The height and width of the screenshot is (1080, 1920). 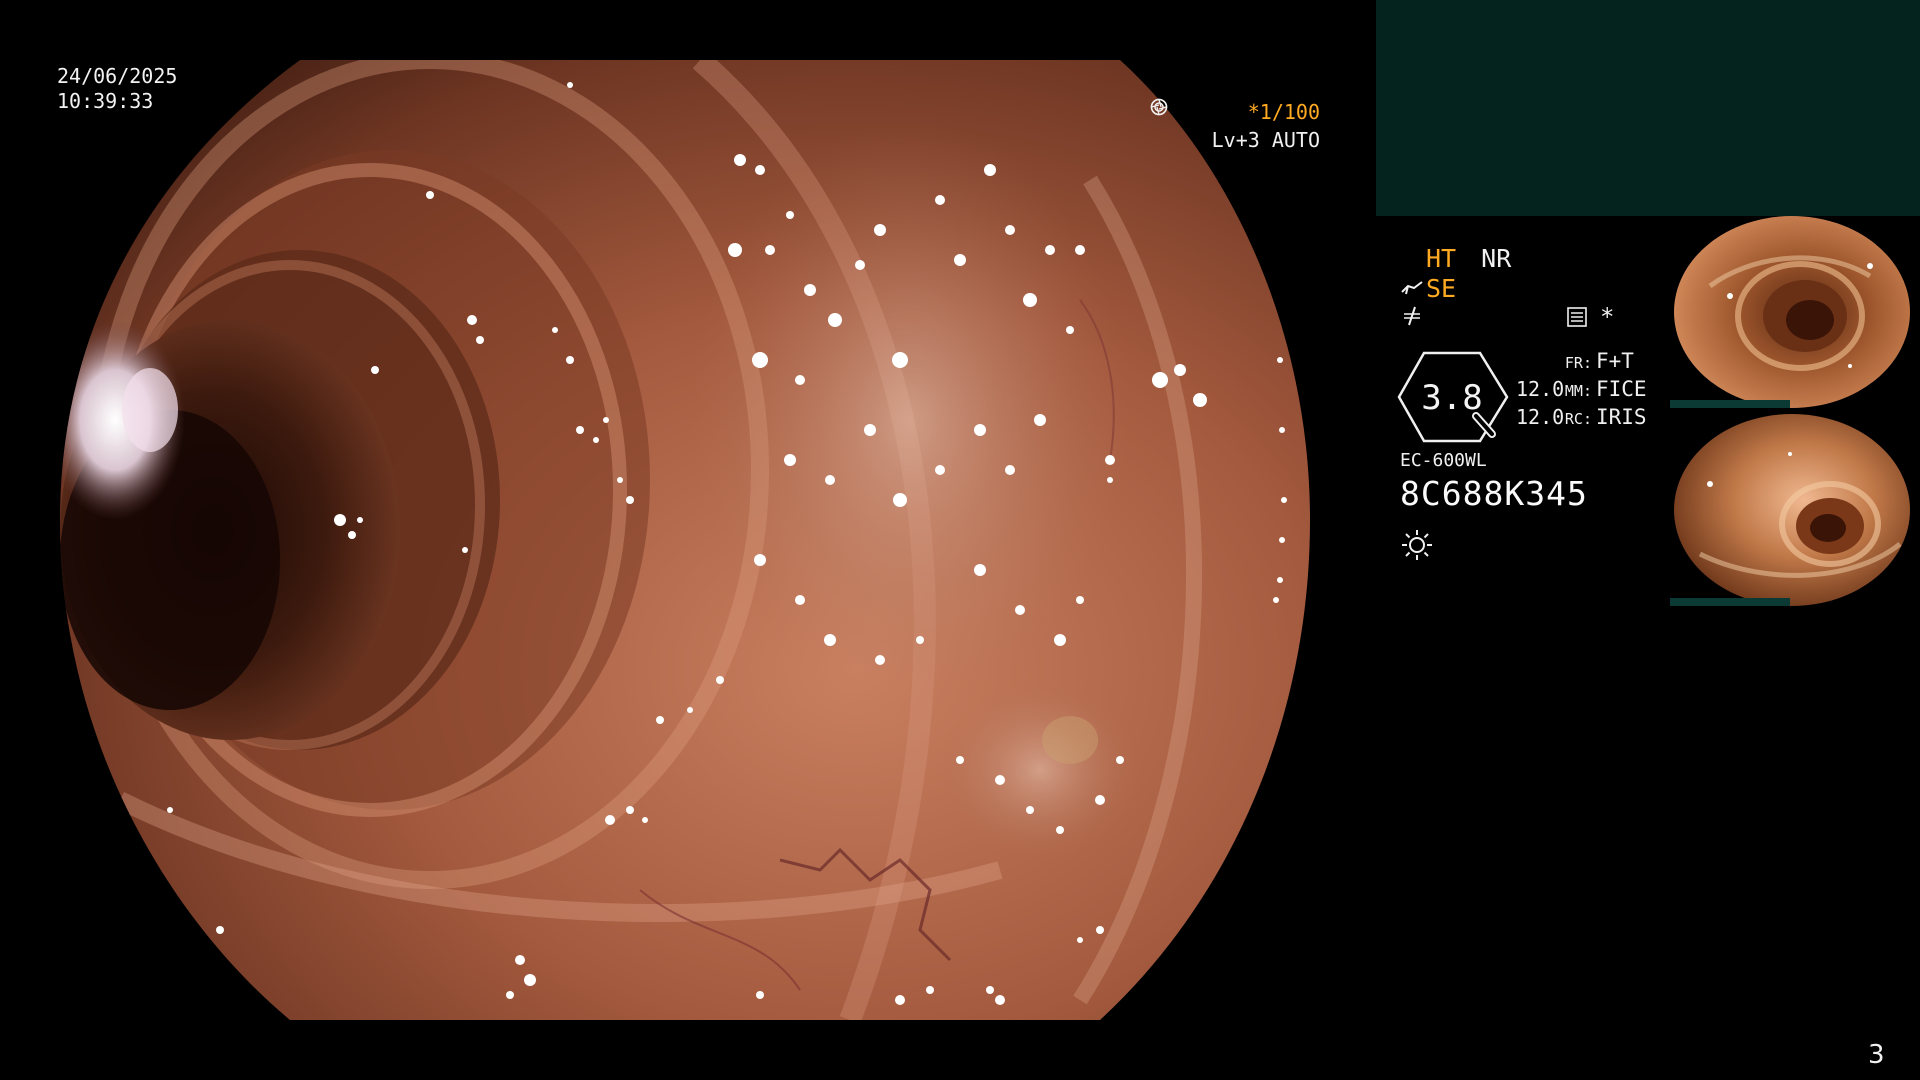 I want to click on scope-serial: 8C688K345, so click(x=1494, y=493).